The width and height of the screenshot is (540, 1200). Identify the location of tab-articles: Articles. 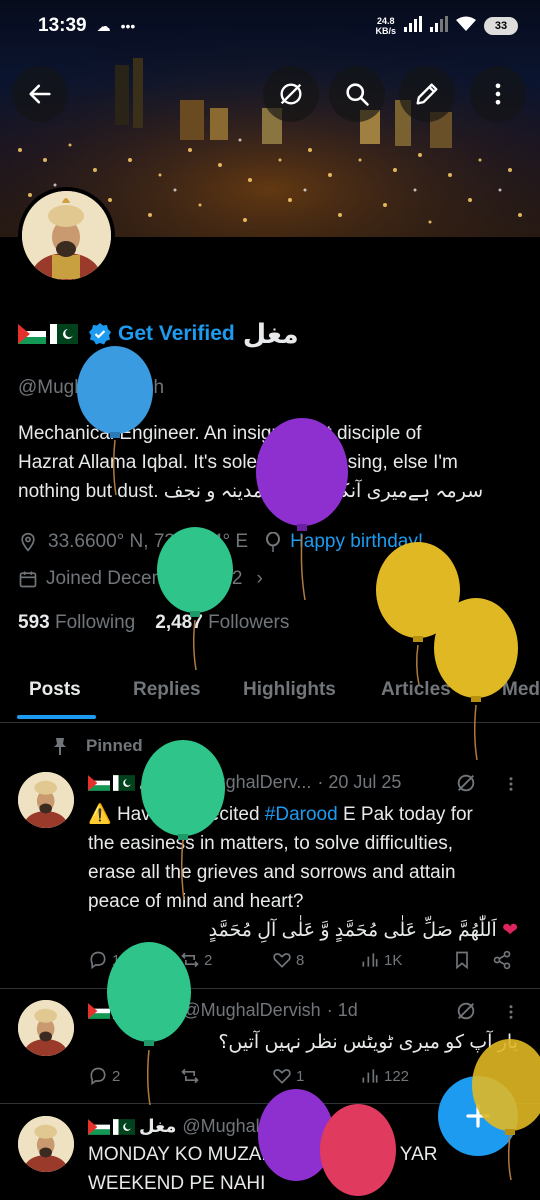
(416, 690).